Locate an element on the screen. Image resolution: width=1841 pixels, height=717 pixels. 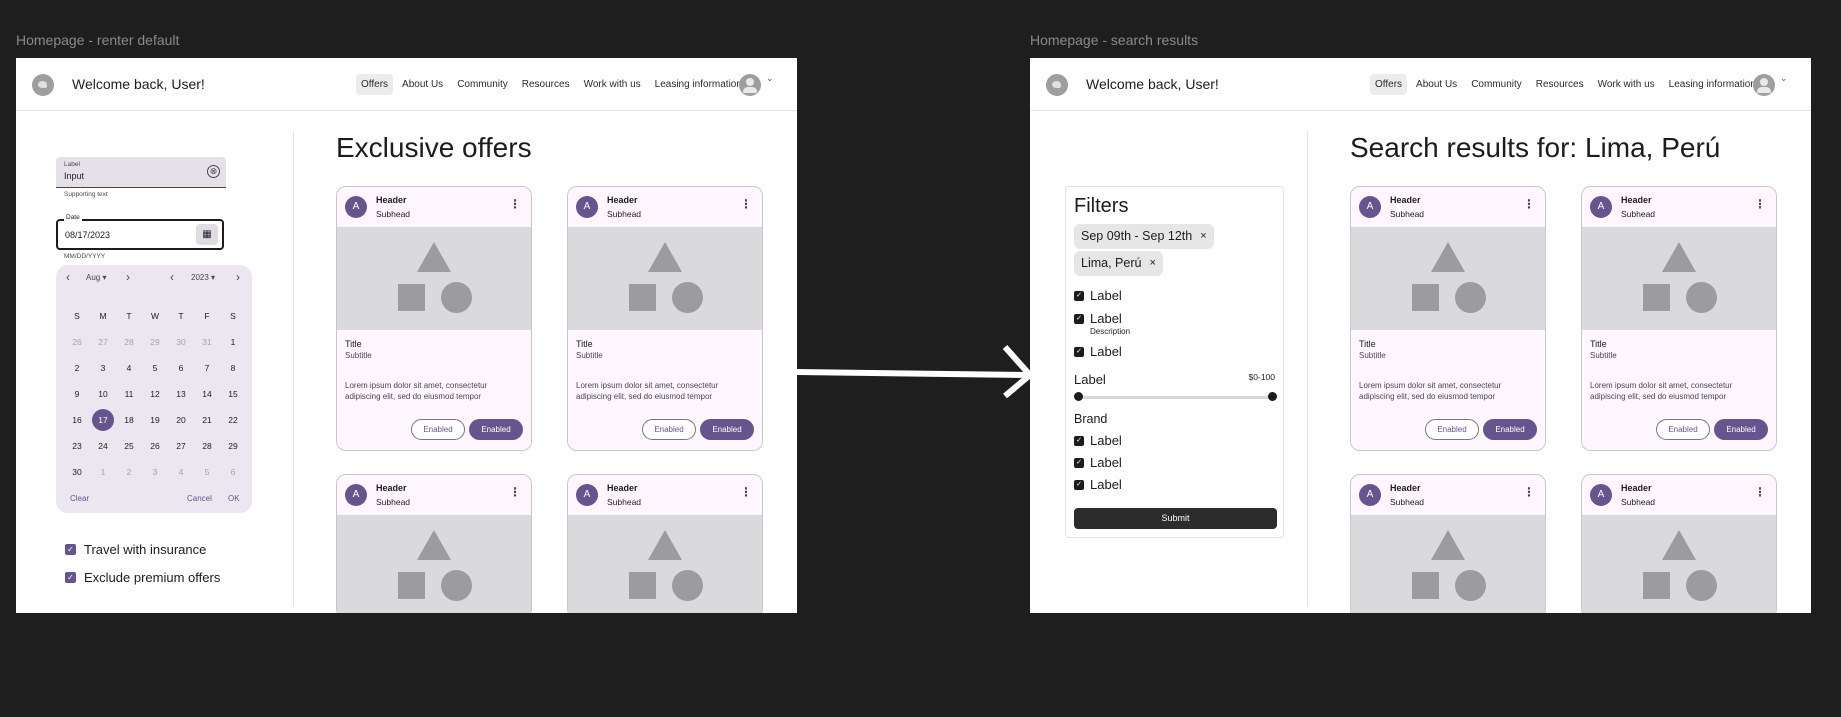
calendar-day: 18 is located at coordinates (129, 420).